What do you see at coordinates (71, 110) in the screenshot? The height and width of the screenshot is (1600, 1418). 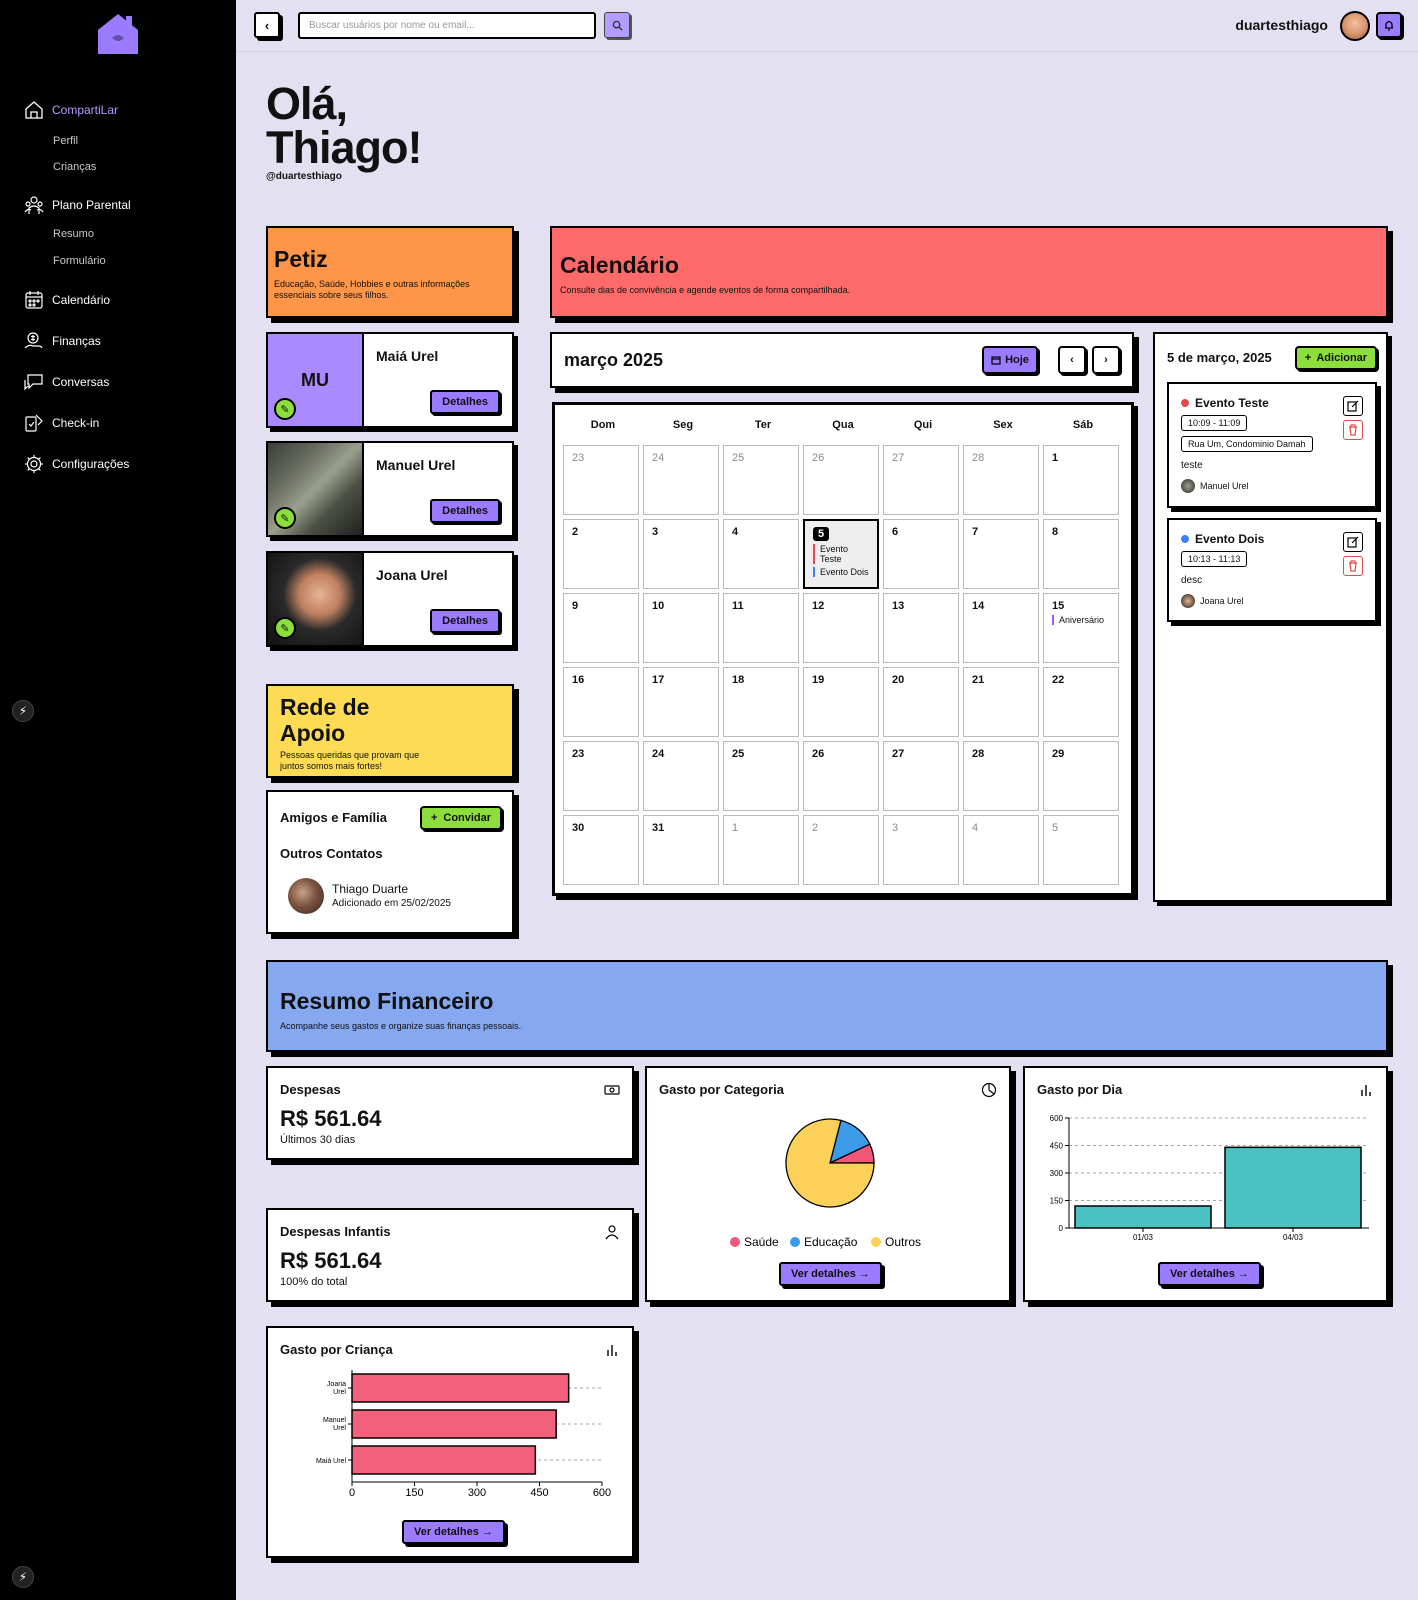 I see `sidebar-item-compartilar: CompartiLar` at bounding box center [71, 110].